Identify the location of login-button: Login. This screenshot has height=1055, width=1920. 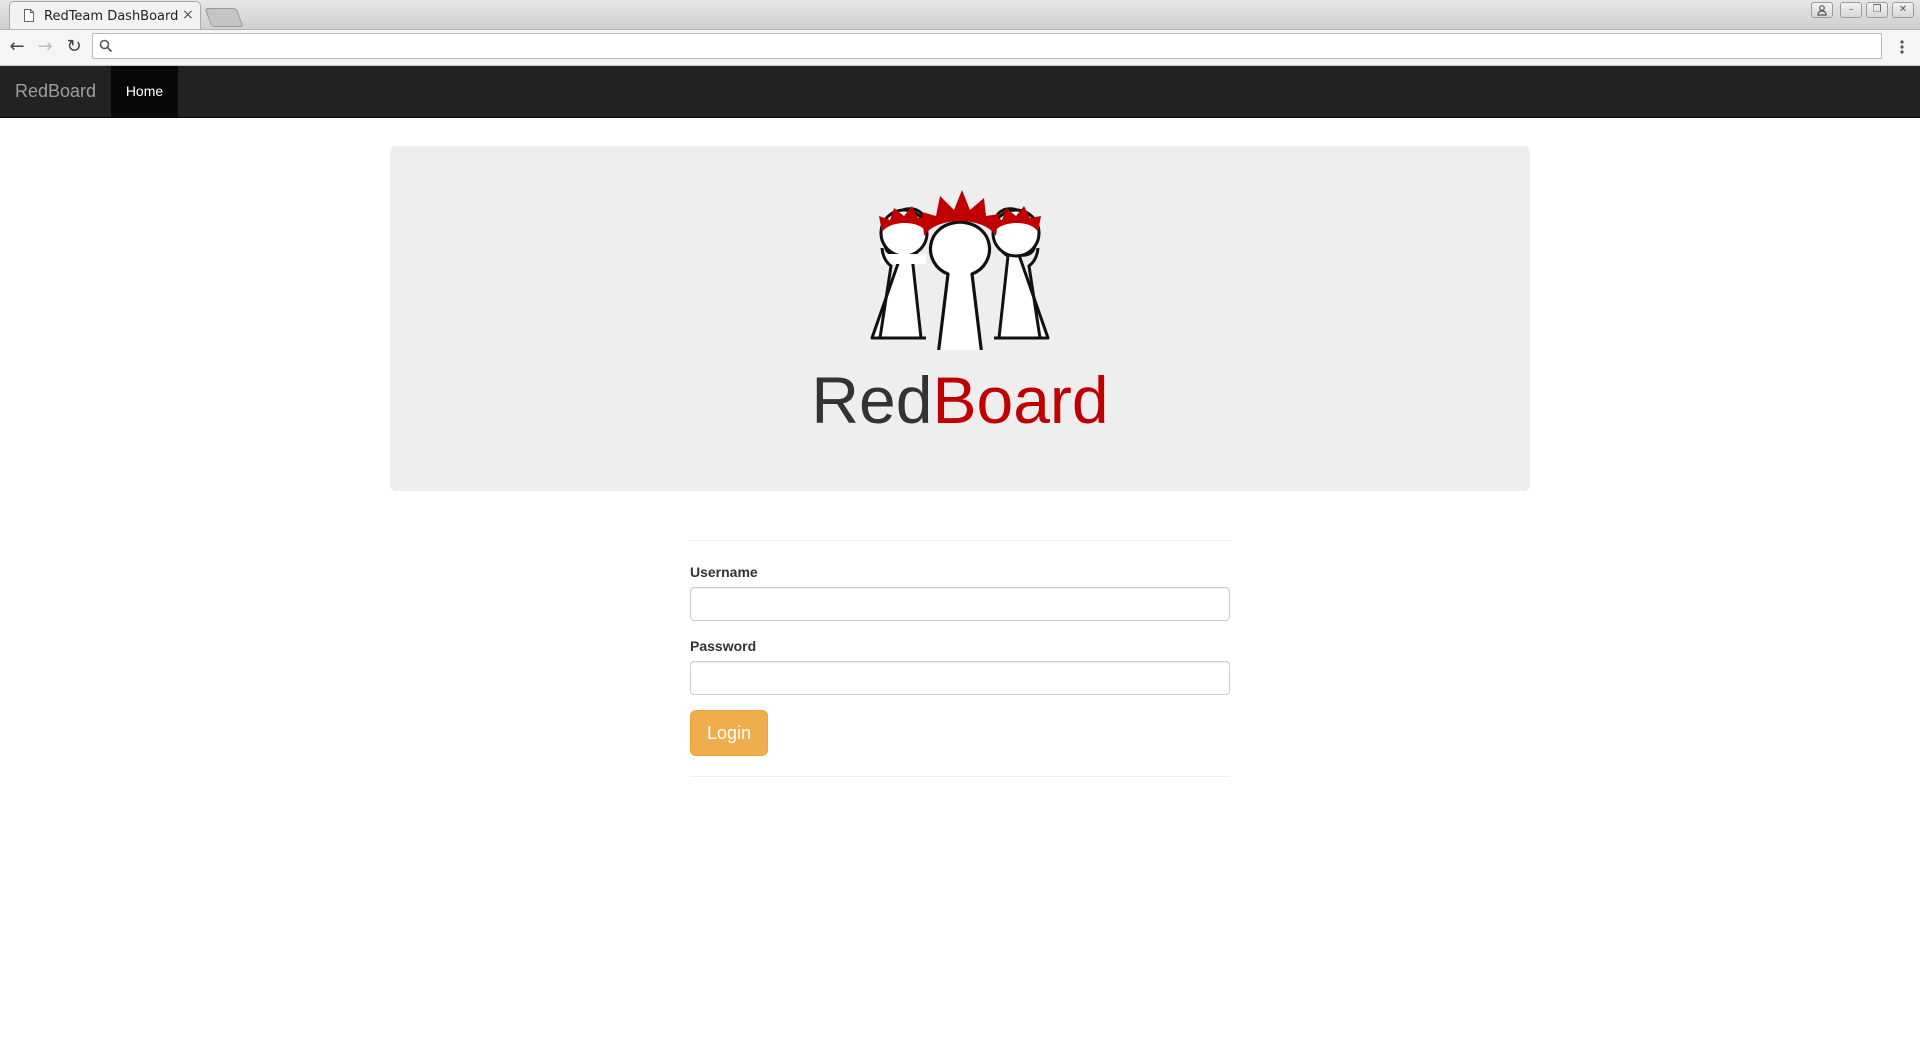
(729, 733).